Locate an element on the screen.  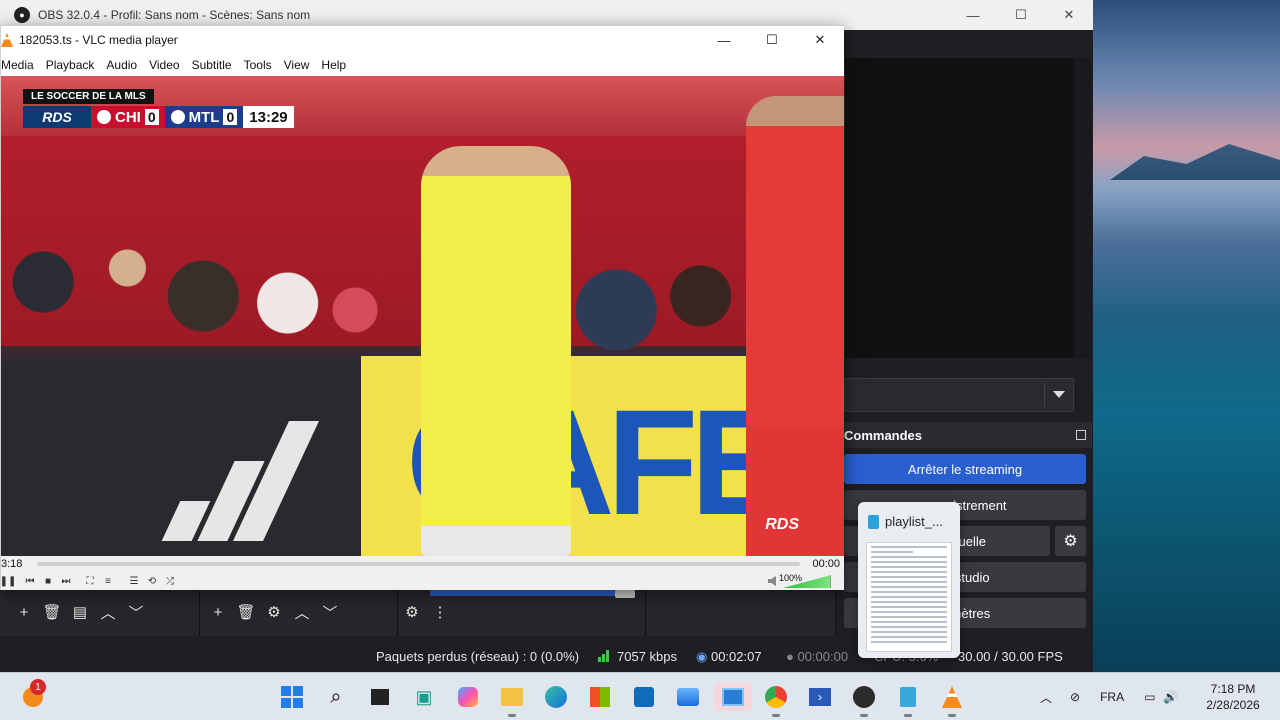
menu-media: Media is located at coordinates (17, 65).